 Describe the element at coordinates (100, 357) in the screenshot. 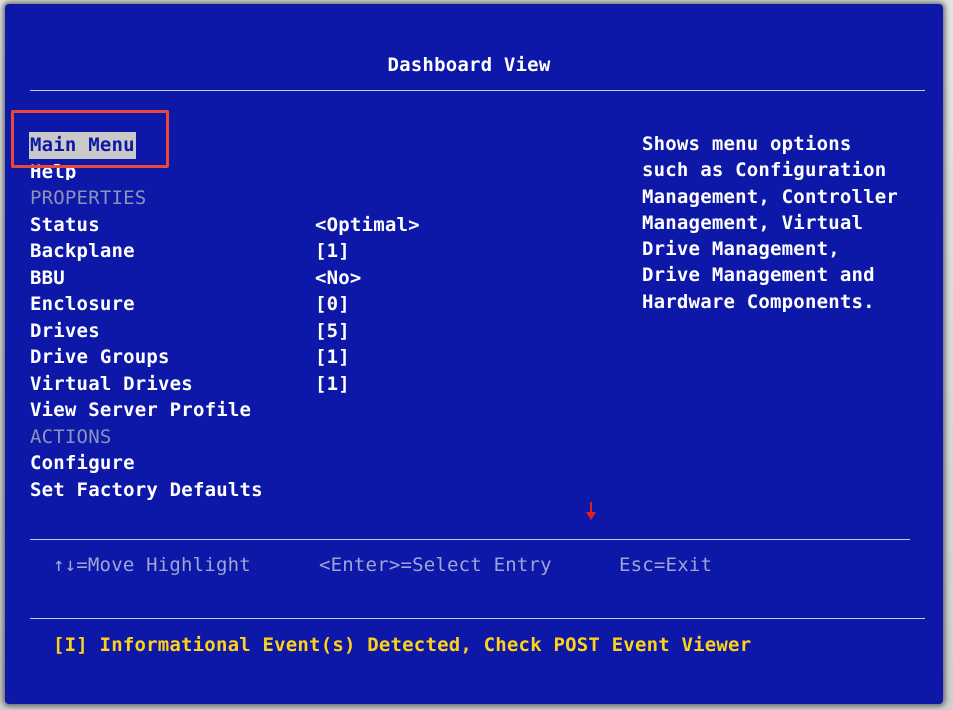

I see `property-label: Drive Groups` at that location.